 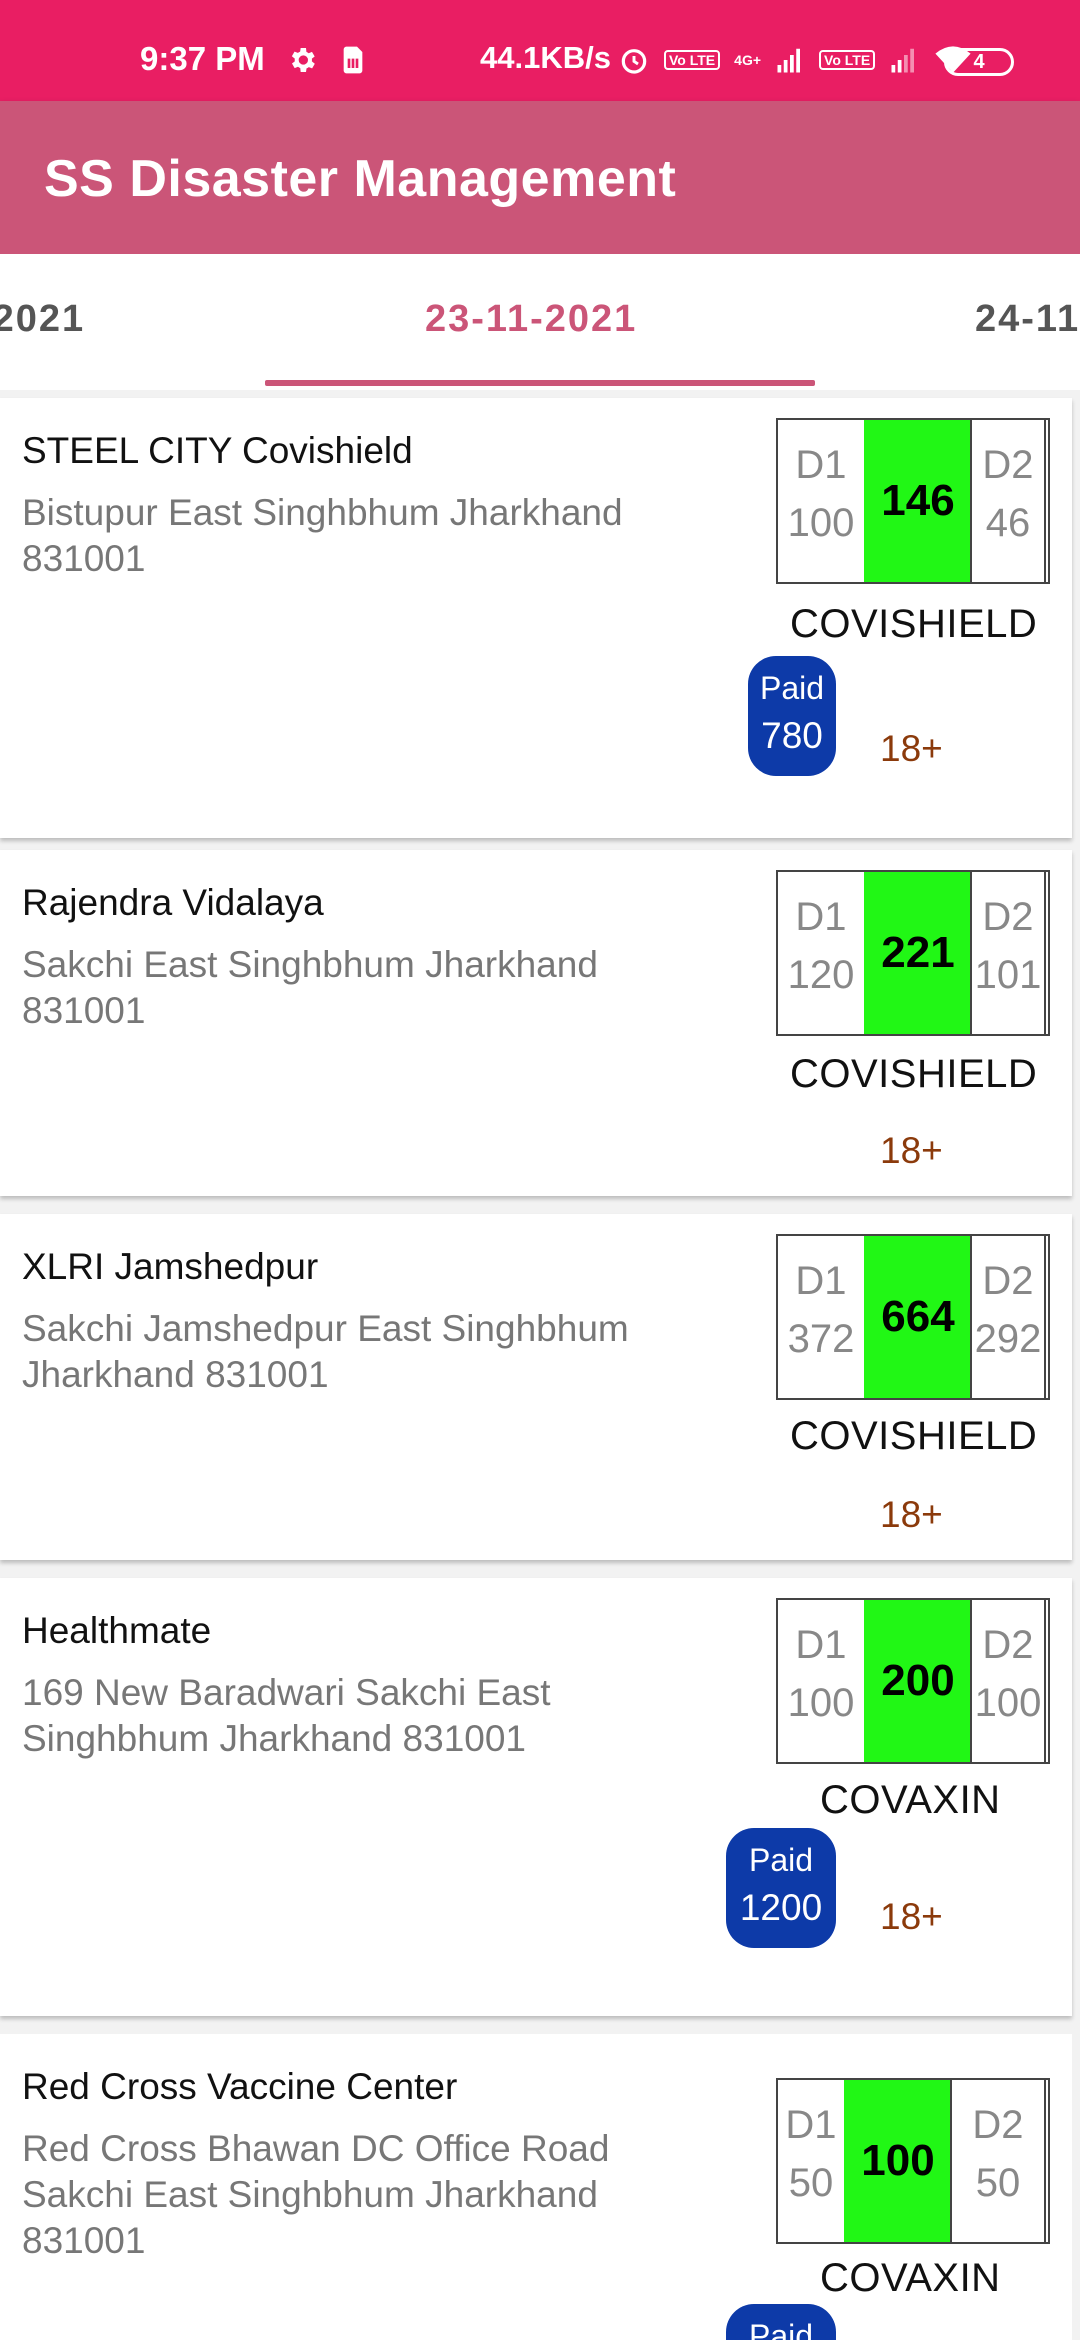 What do you see at coordinates (117, 1630) in the screenshot?
I see `center-name: Healthmate` at bounding box center [117, 1630].